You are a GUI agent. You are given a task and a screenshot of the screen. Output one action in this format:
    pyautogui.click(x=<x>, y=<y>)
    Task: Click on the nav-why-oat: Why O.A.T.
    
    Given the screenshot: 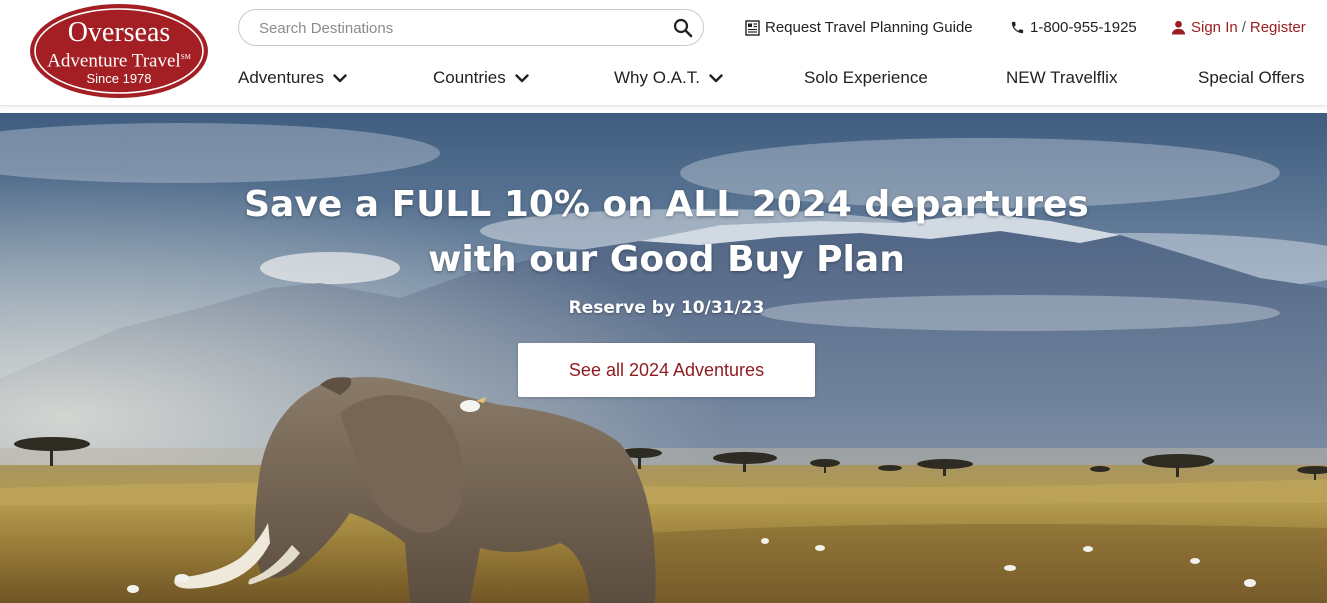 What is the action you would take?
    pyautogui.click(x=668, y=78)
    